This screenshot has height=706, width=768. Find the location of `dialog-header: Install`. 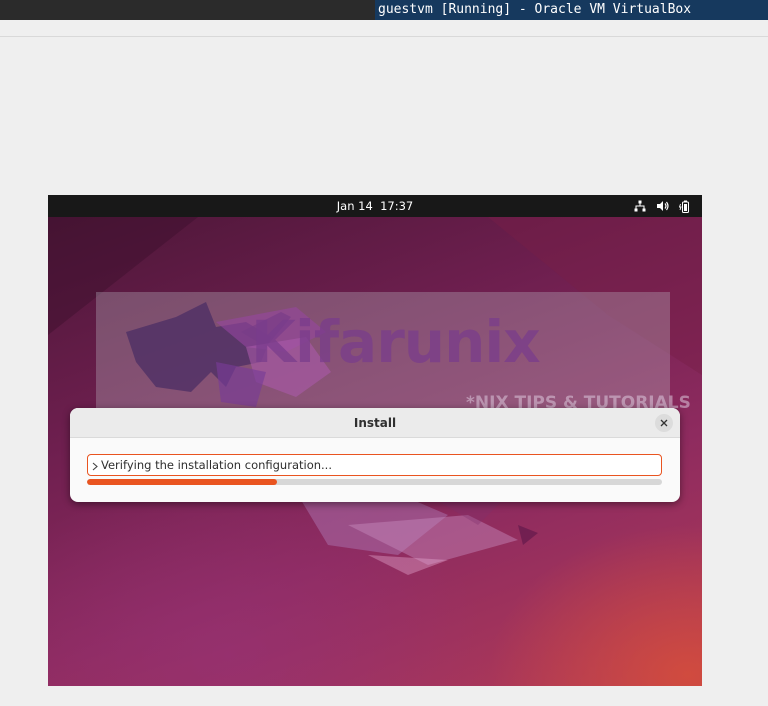

dialog-header: Install is located at coordinates (375, 423).